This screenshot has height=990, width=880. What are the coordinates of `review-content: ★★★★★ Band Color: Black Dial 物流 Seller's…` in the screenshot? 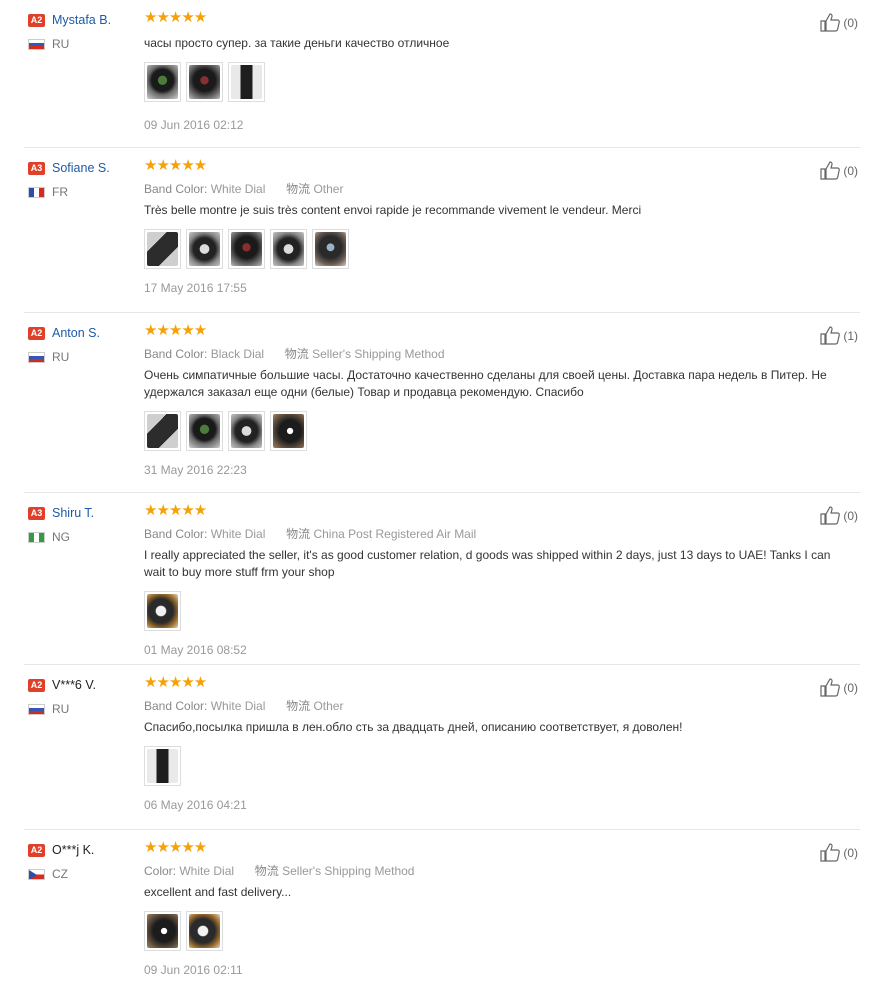 It's located at (489, 400).